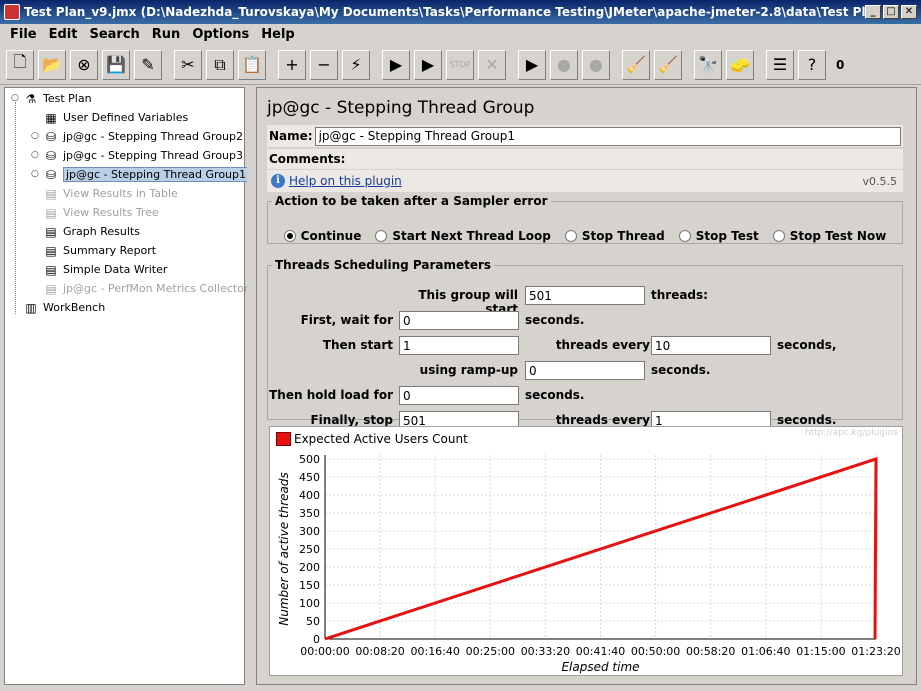  Describe the element at coordinates (101, 231) in the screenshot. I see `tree-item-label: Graph Results` at that location.